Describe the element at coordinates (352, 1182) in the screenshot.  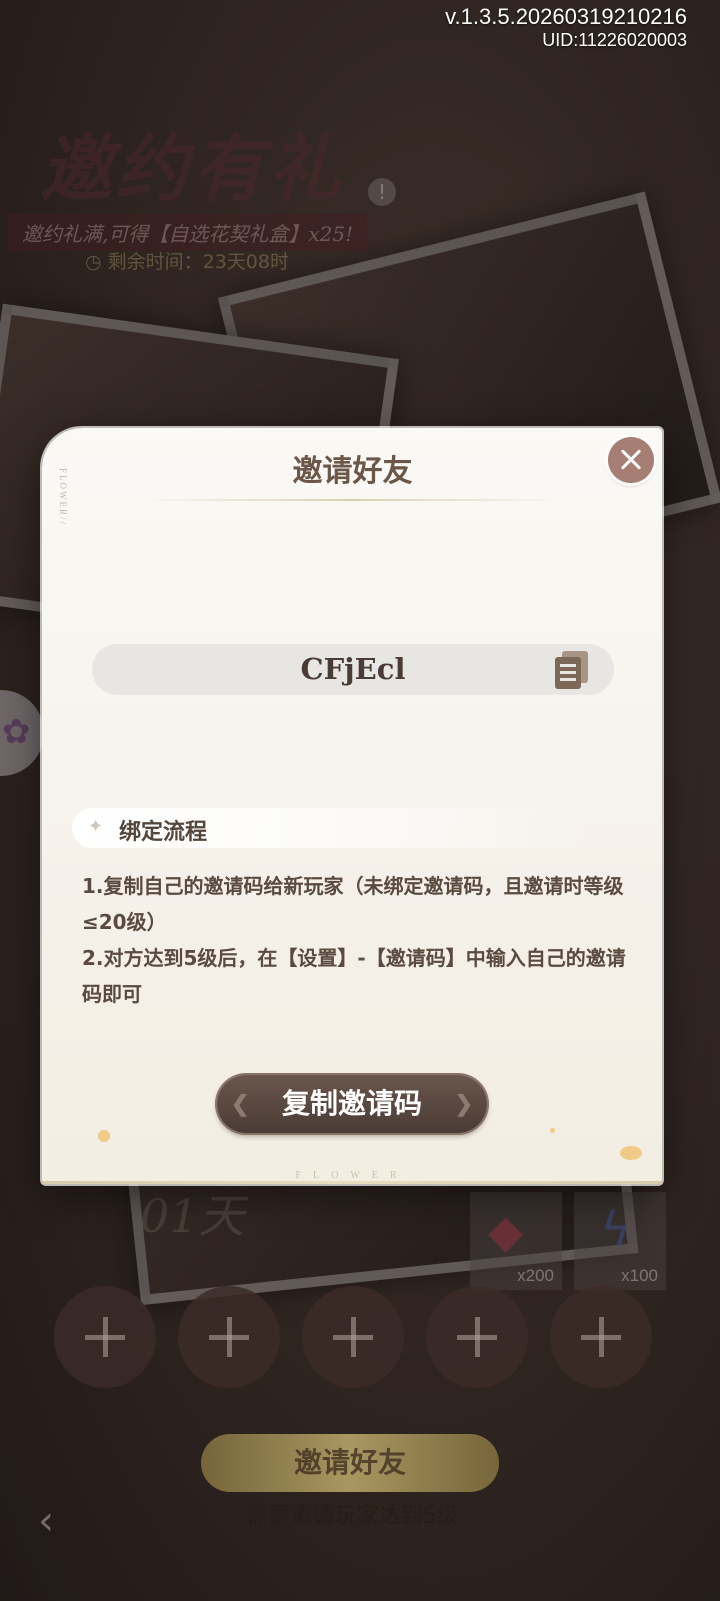
I see `footer-divider` at that location.